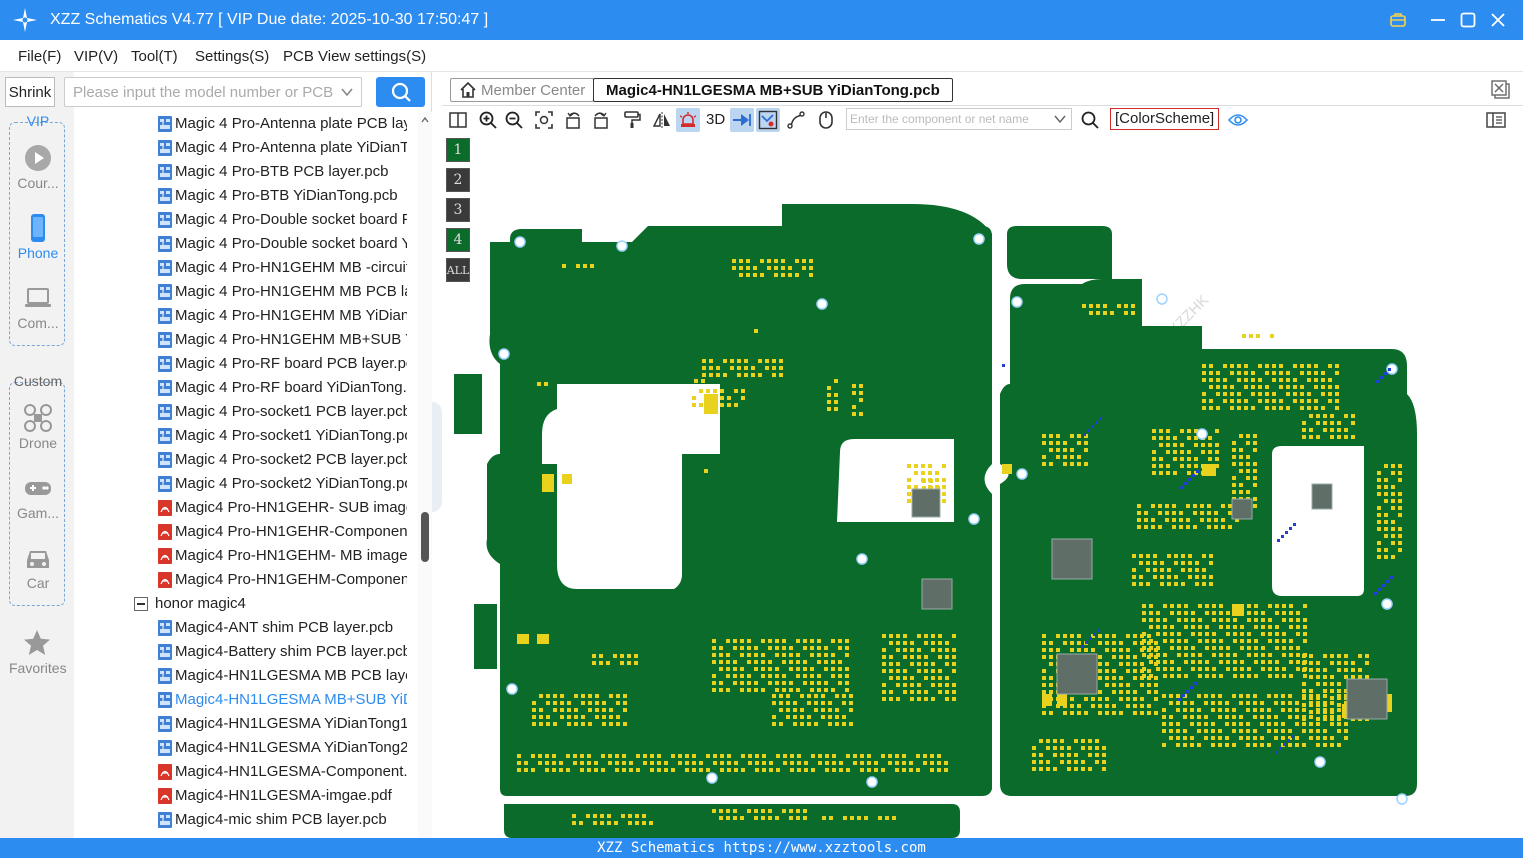 Image resolution: width=1523 pixels, height=858 pixels. Describe the element at coordinates (38, 237) in the screenshot. I see `rail-item-phone: Phone` at that location.